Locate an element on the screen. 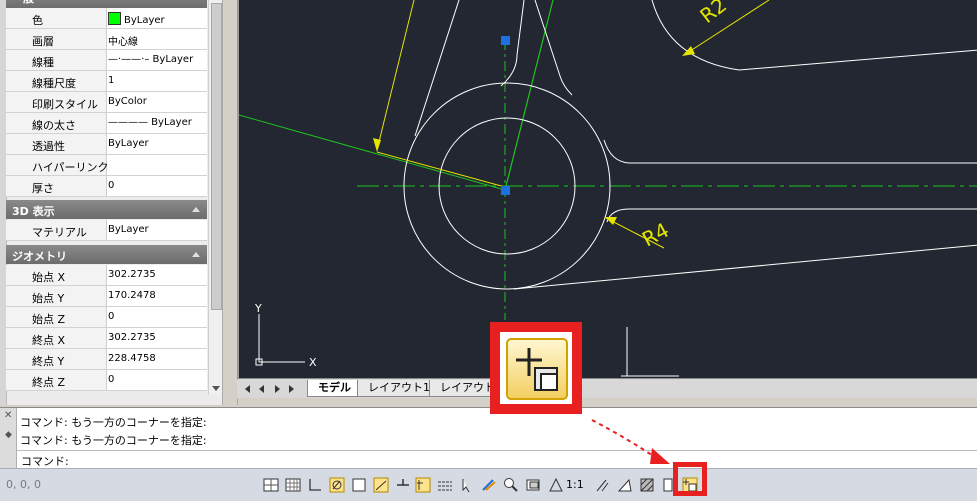  prop-value: ———— ByLayer is located at coordinates (150, 122).